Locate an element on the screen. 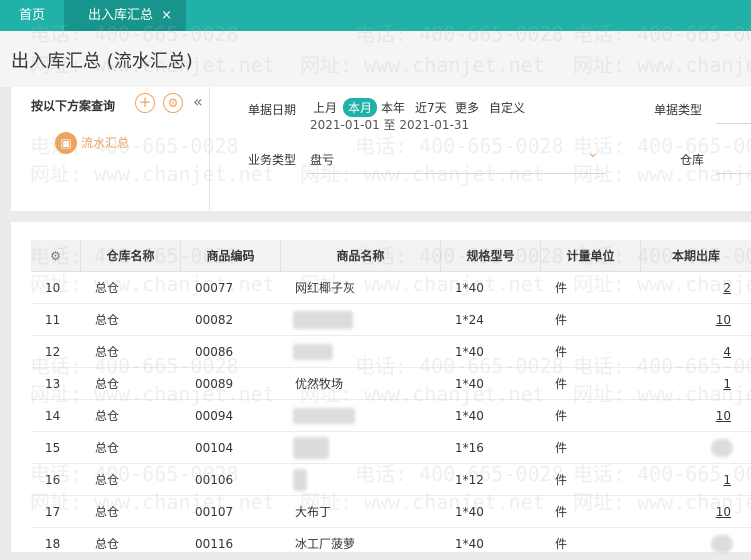  biz-type-field is located at coordinates (457, 173).